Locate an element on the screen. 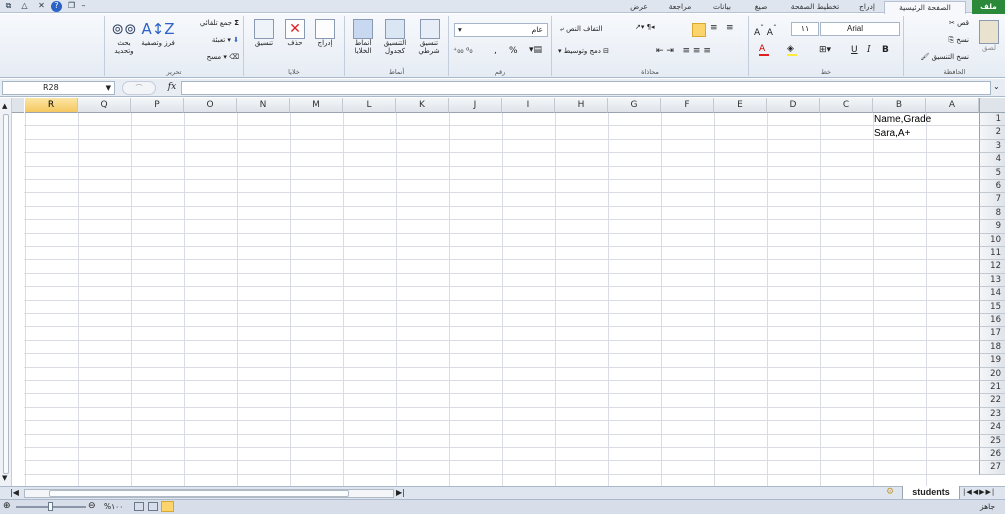 This screenshot has height=514, width=1005. align-middle-icon: ≡ is located at coordinates (714, 28).